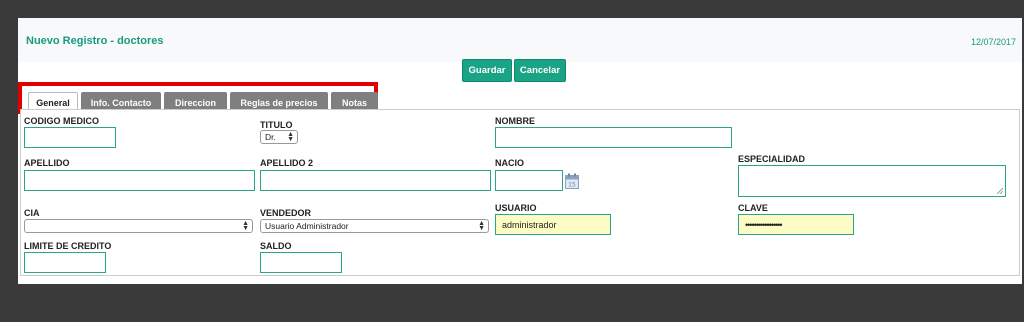  I want to click on date-label: 12/07/2017, so click(993, 42).